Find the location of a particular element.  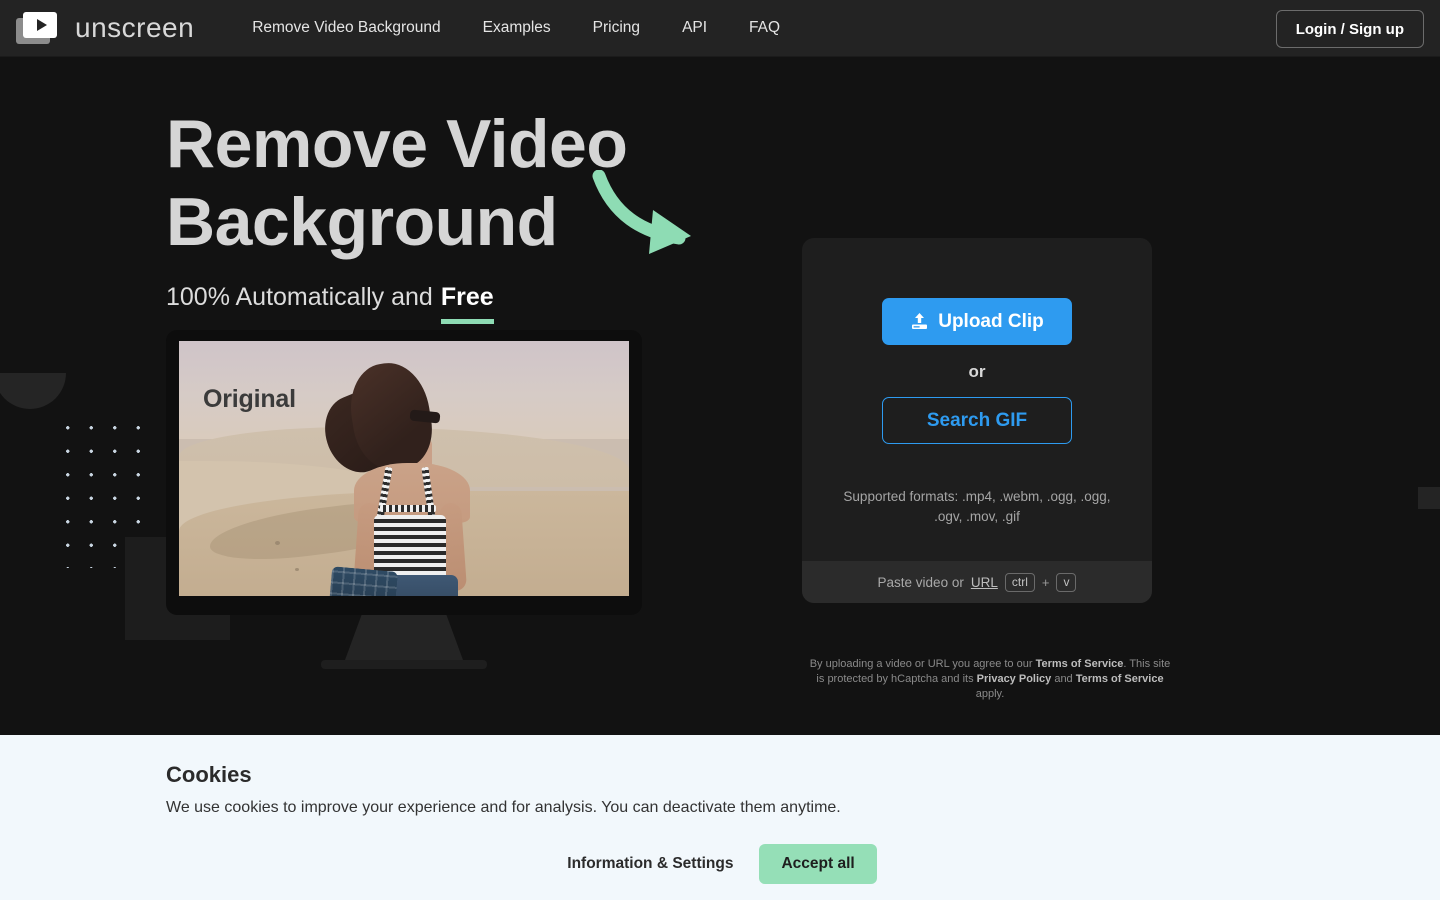

legal-line2-b: and is located at coordinates (1063, 679).